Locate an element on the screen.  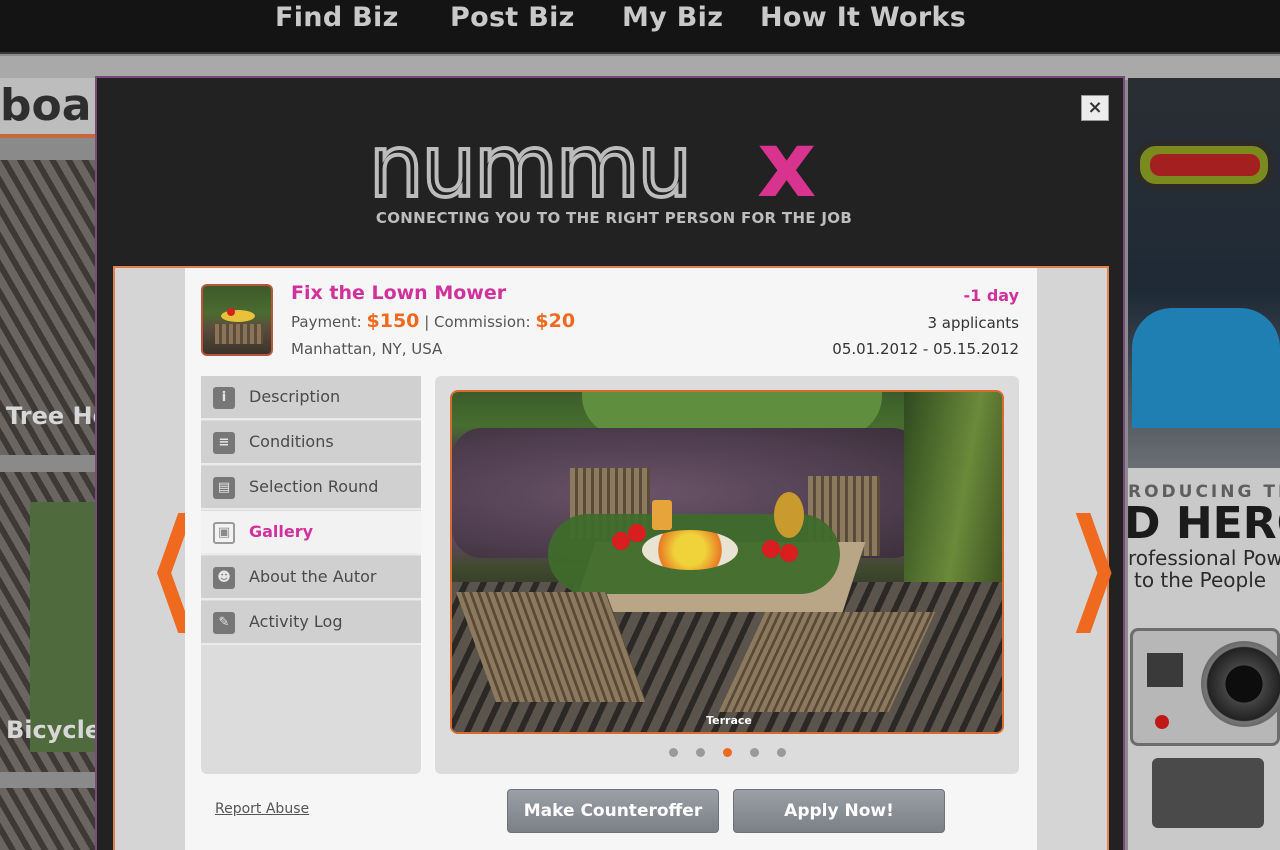
background-page-title: boar is located at coordinates (49, 108).